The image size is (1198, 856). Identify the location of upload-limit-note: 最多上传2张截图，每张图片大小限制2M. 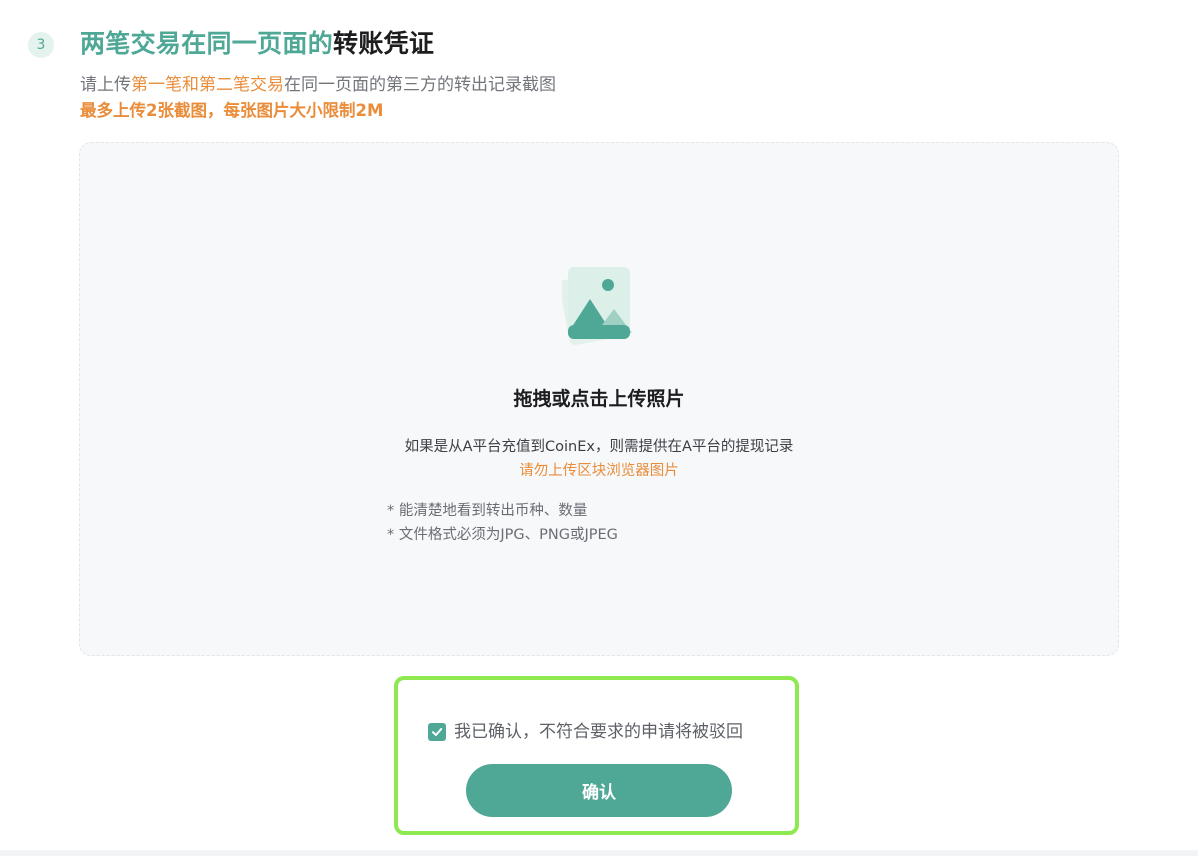
(232, 110).